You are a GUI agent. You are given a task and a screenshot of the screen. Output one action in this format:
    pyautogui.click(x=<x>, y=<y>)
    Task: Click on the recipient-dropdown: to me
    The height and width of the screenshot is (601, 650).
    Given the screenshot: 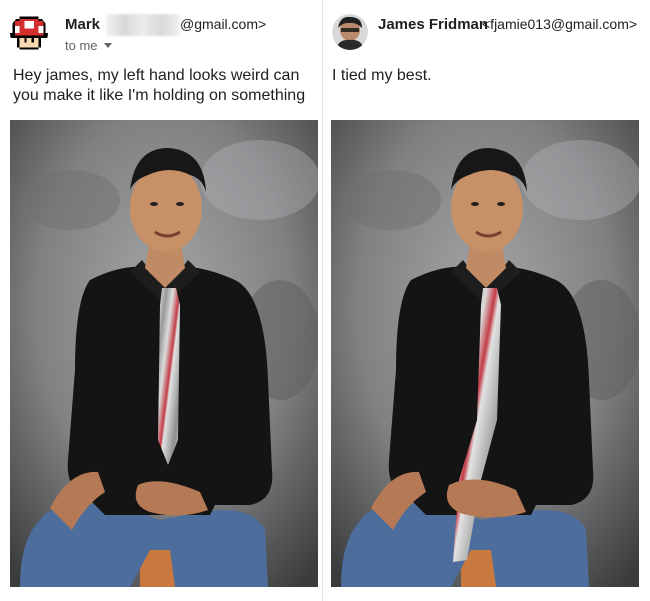 What is the action you would take?
    pyautogui.click(x=88, y=45)
    